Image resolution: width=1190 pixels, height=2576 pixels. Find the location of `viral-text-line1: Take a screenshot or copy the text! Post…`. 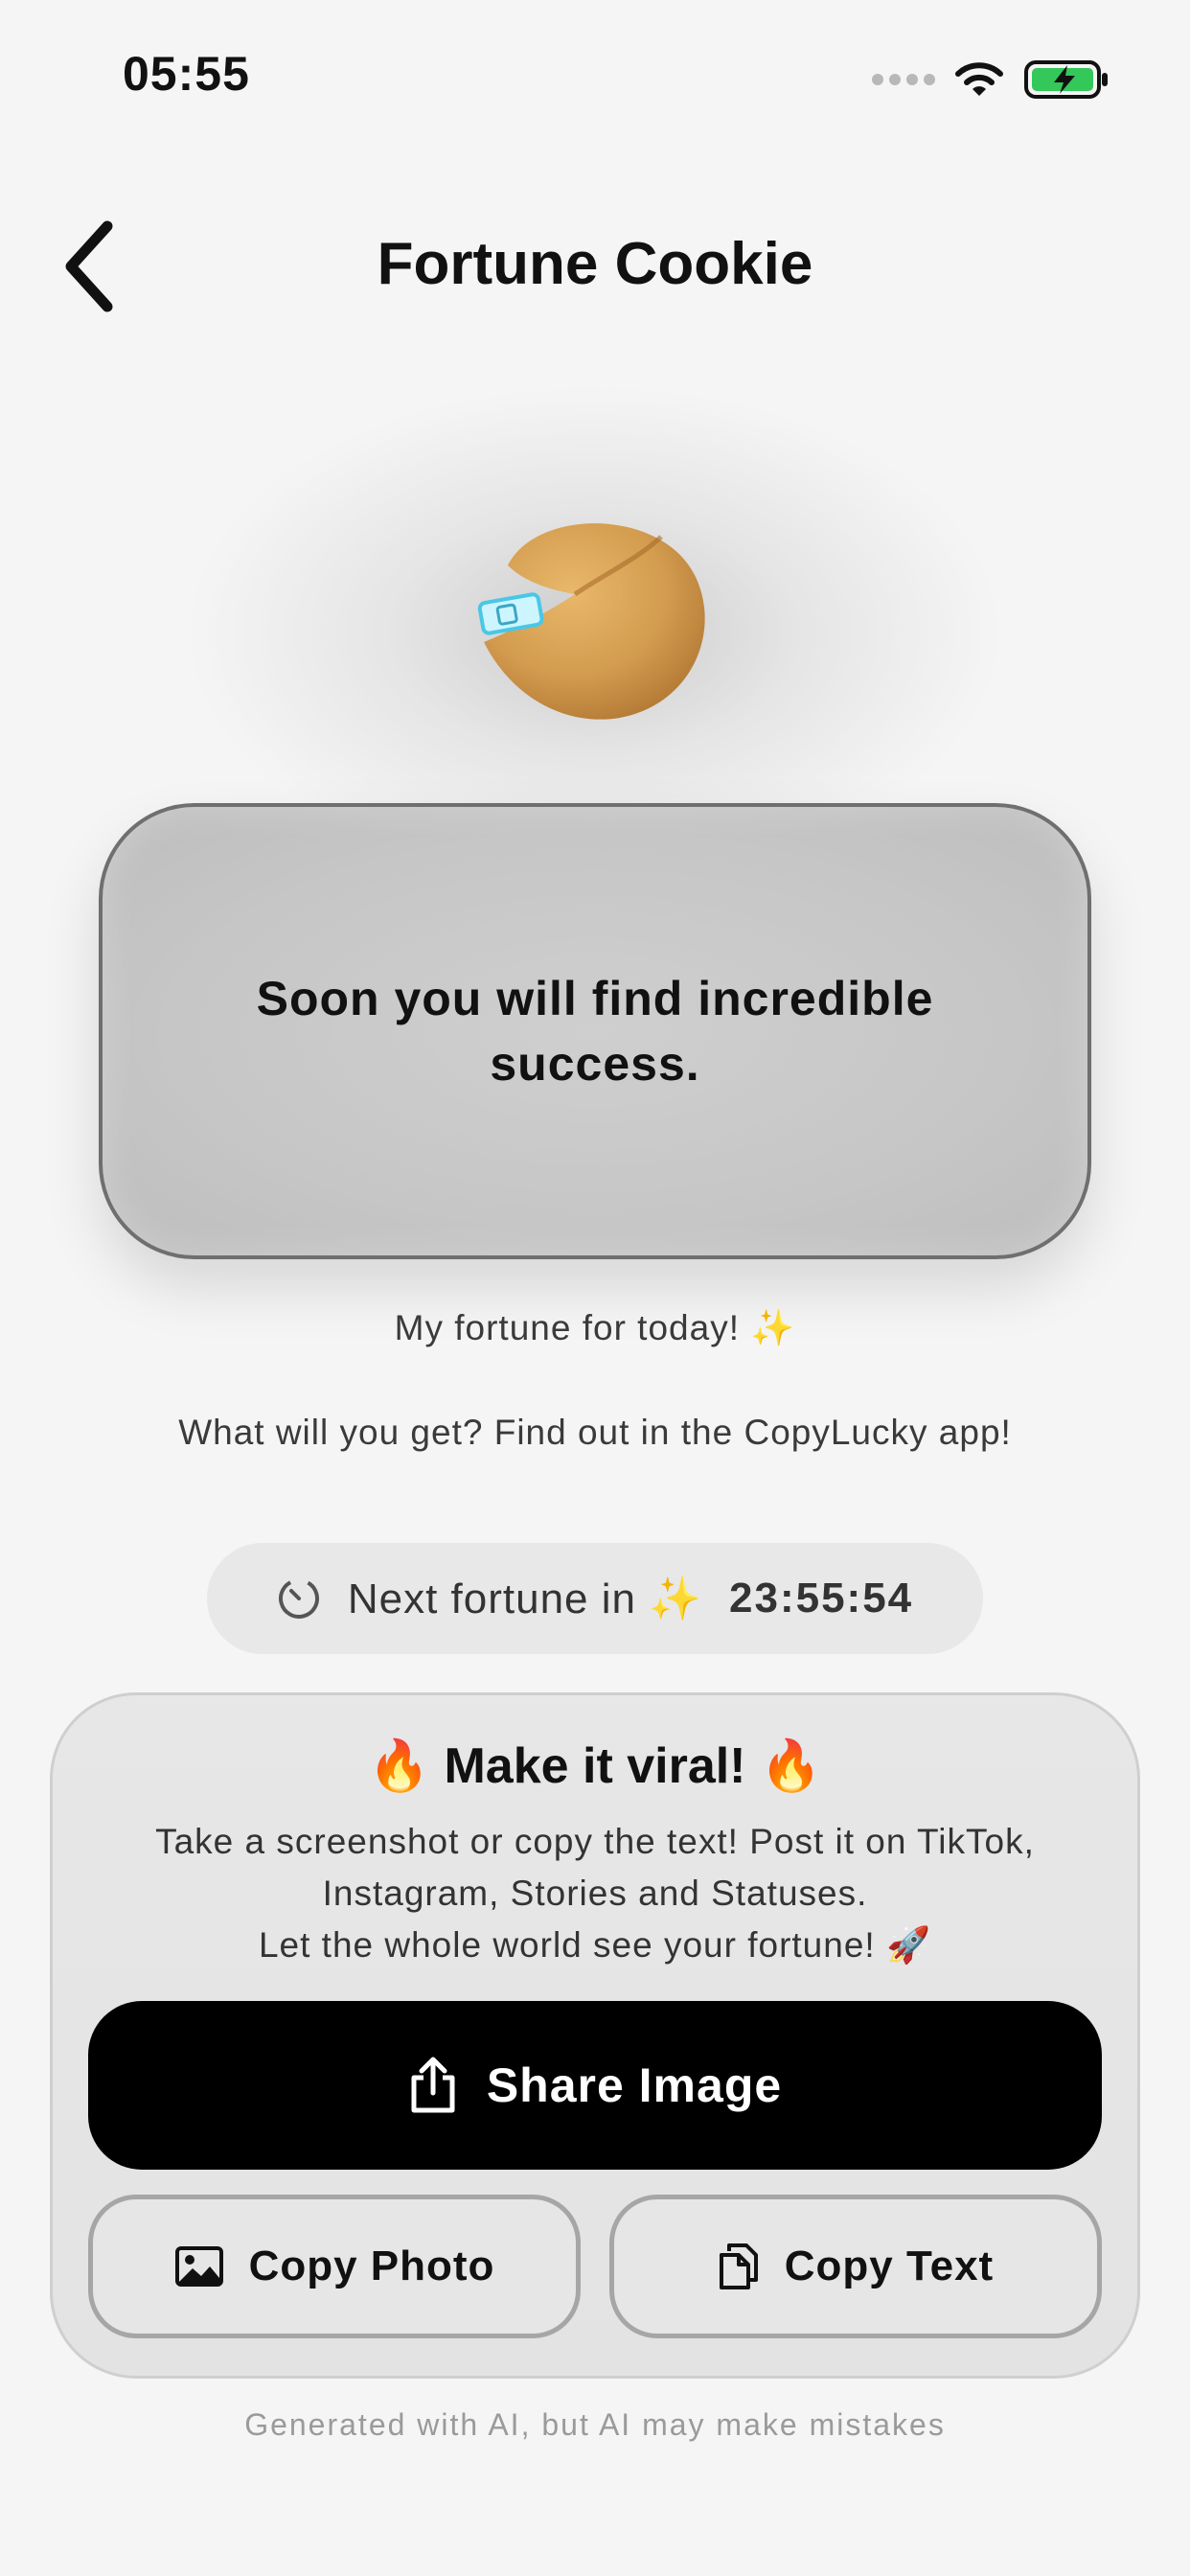

viral-text-line1: Take a screenshot or copy the text! Post… is located at coordinates (595, 1841).